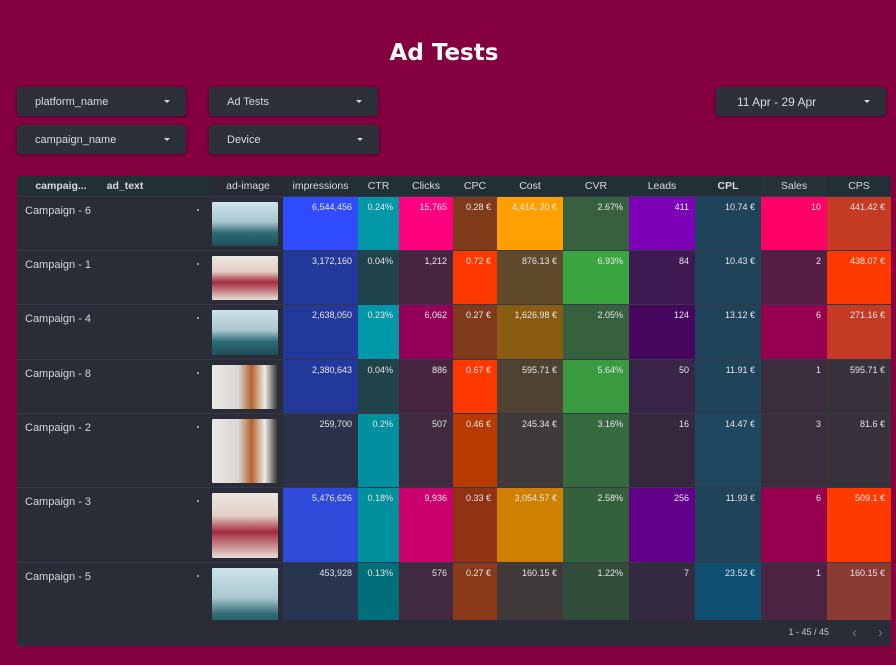 This screenshot has height=665, width=896. What do you see at coordinates (728, 332) in the screenshot?
I see `cpl-cell: 13.12 €` at bounding box center [728, 332].